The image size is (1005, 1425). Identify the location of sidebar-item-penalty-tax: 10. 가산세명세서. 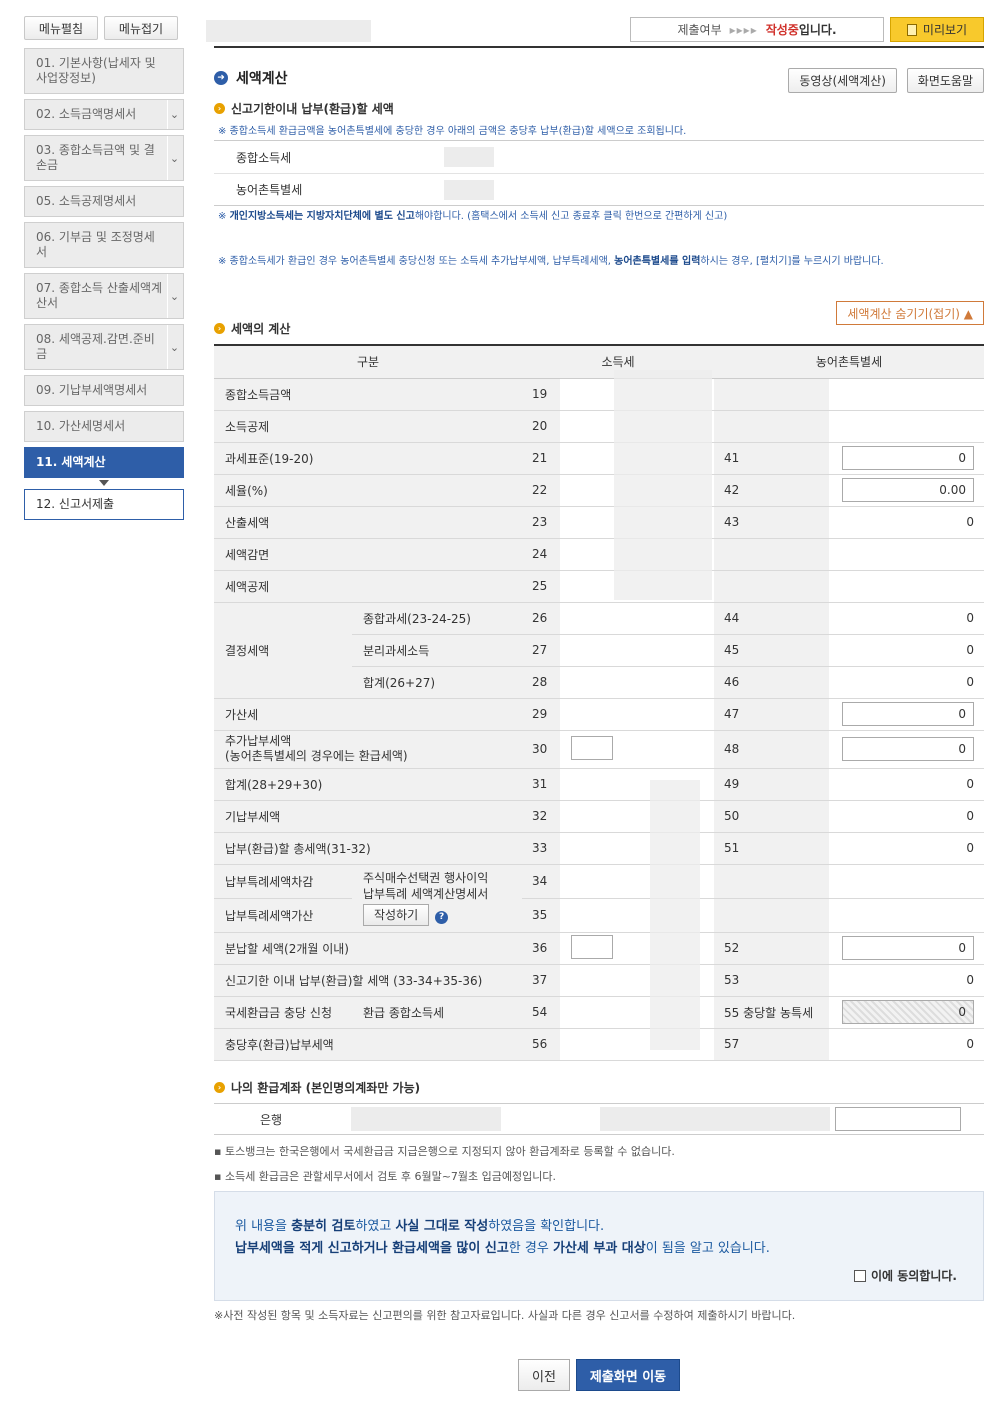
(104, 426).